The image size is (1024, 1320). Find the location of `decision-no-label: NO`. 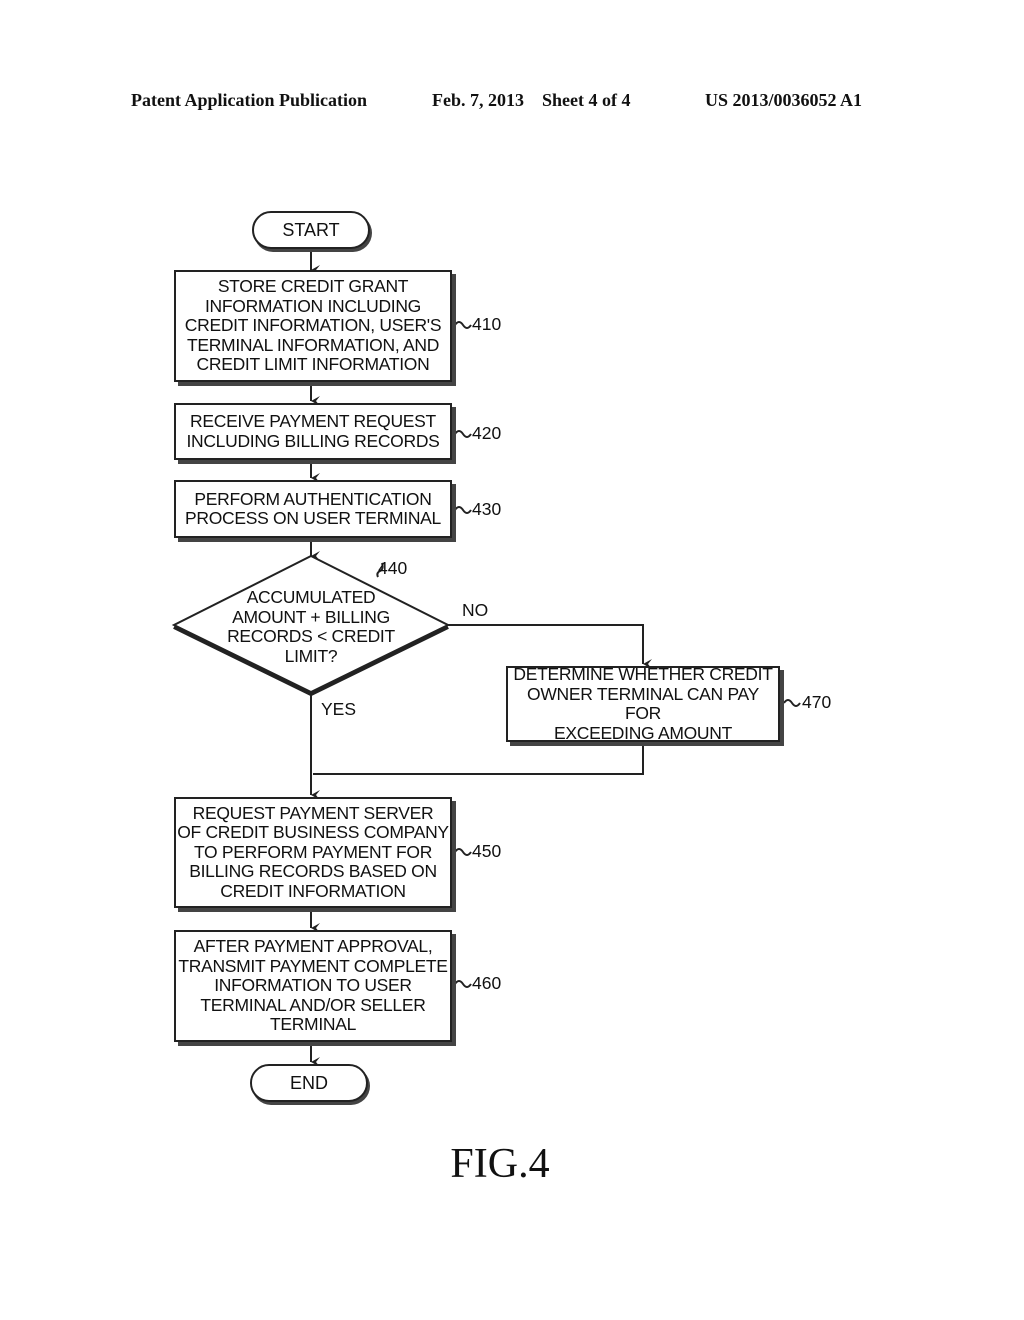

decision-no-label: NO is located at coordinates (475, 610).